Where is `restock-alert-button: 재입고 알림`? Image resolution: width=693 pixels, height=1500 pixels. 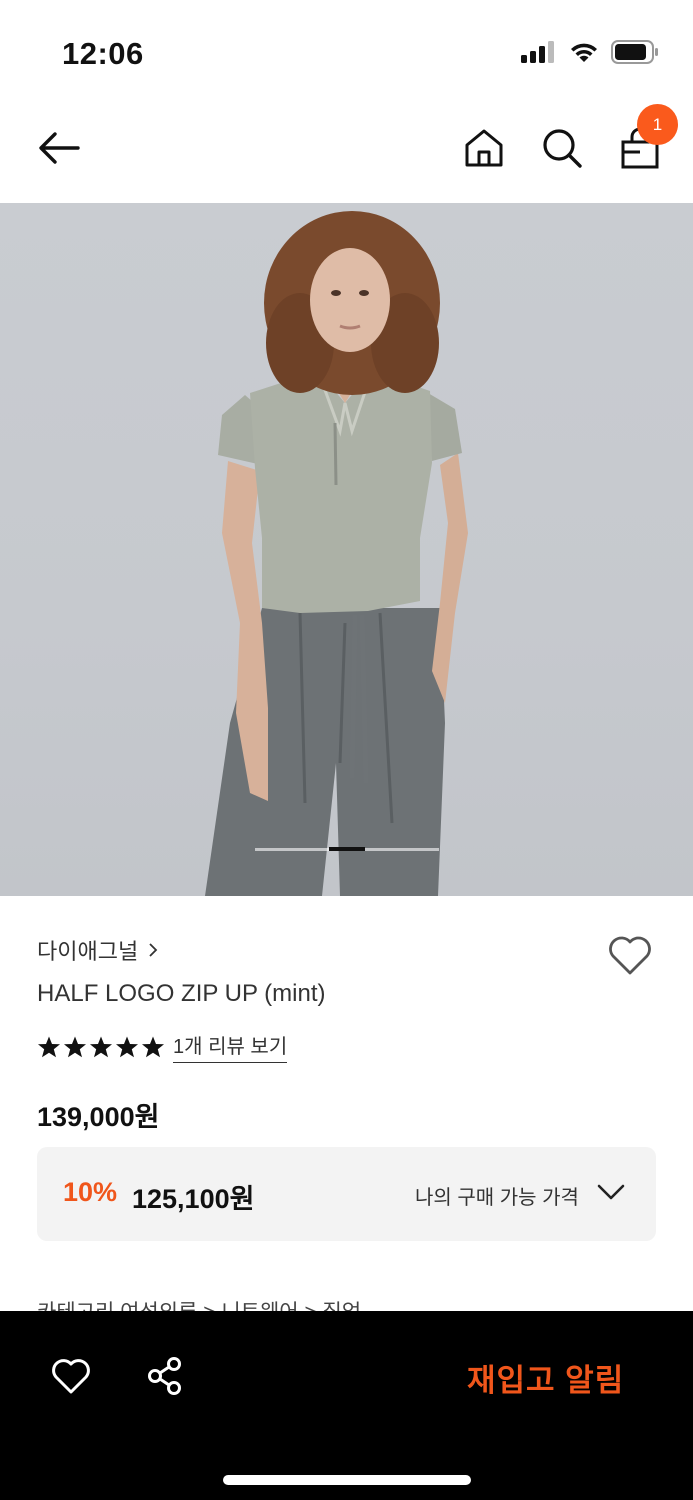
restock-alert-button: 재입고 알림 is located at coordinates (545, 1377).